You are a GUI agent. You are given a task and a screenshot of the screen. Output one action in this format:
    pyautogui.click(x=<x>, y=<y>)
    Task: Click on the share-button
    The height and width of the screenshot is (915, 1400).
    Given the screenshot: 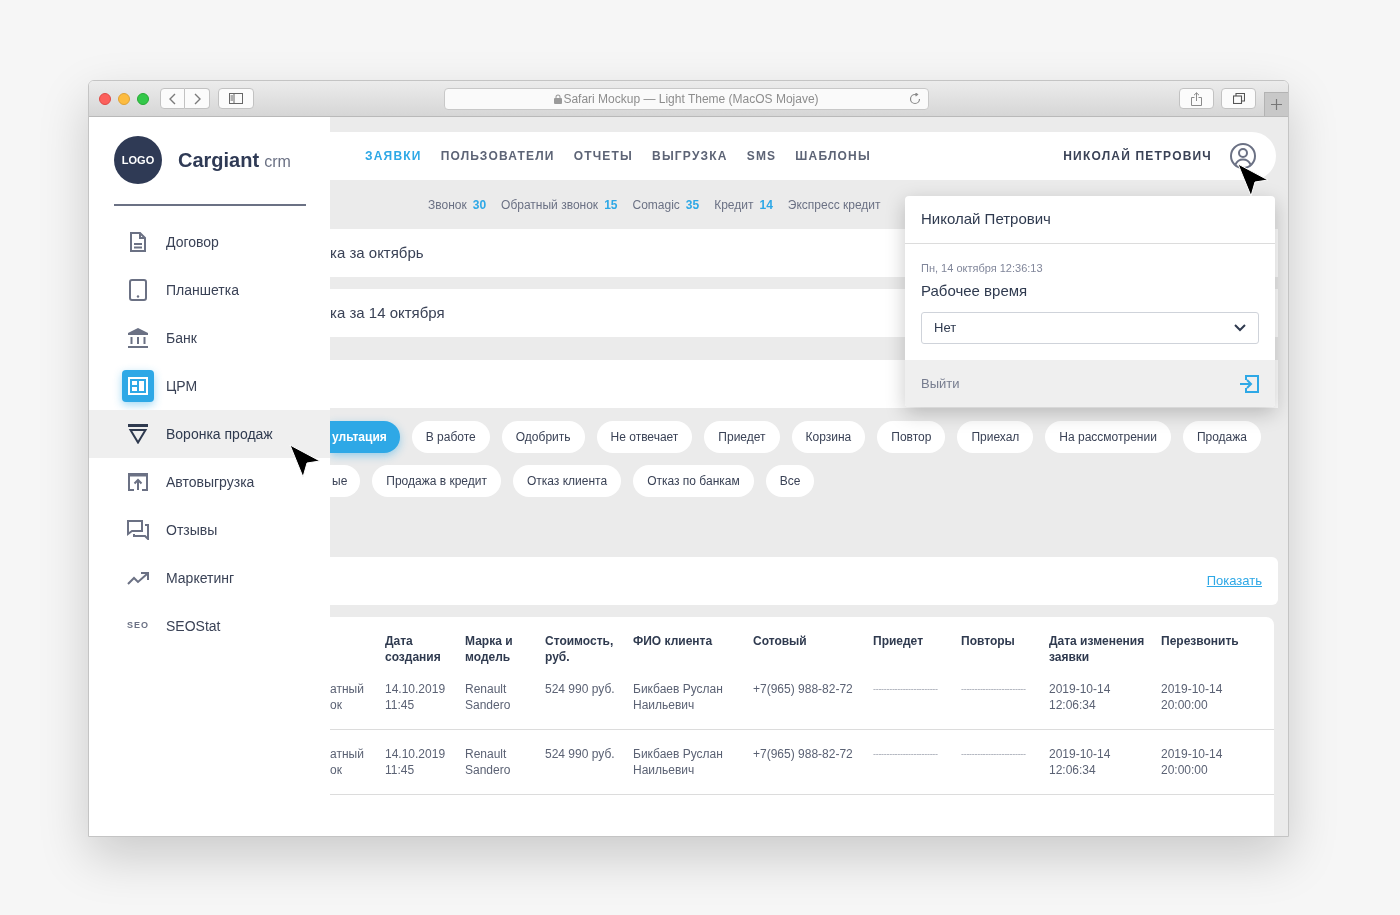 What is the action you would take?
    pyautogui.click(x=1196, y=98)
    